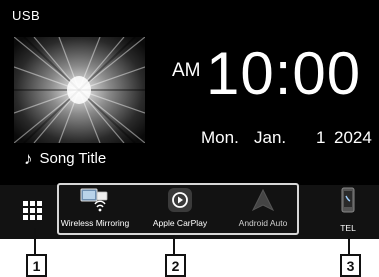 This screenshot has height=277, width=379. What do you see at coordinates (220, 137) in the screenshot?
I see `date-weekday: Mon.` at bounding box center [220, 137].